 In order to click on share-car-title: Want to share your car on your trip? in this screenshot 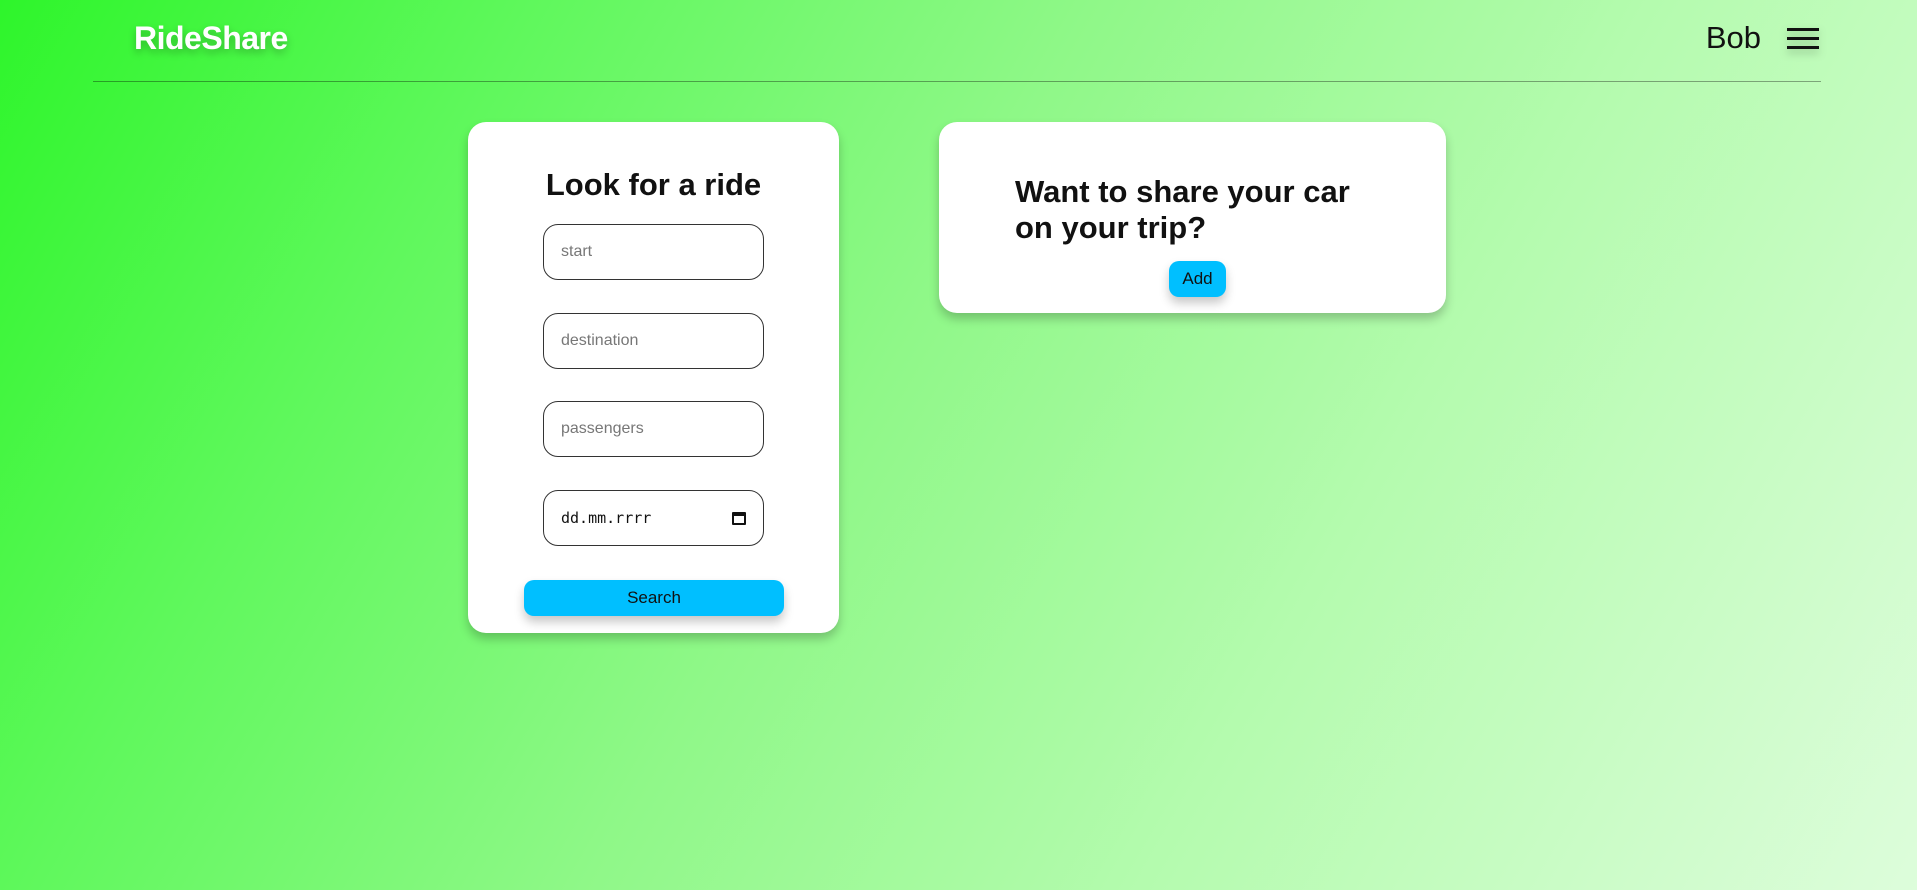, I will do `click(1182, 209)`.